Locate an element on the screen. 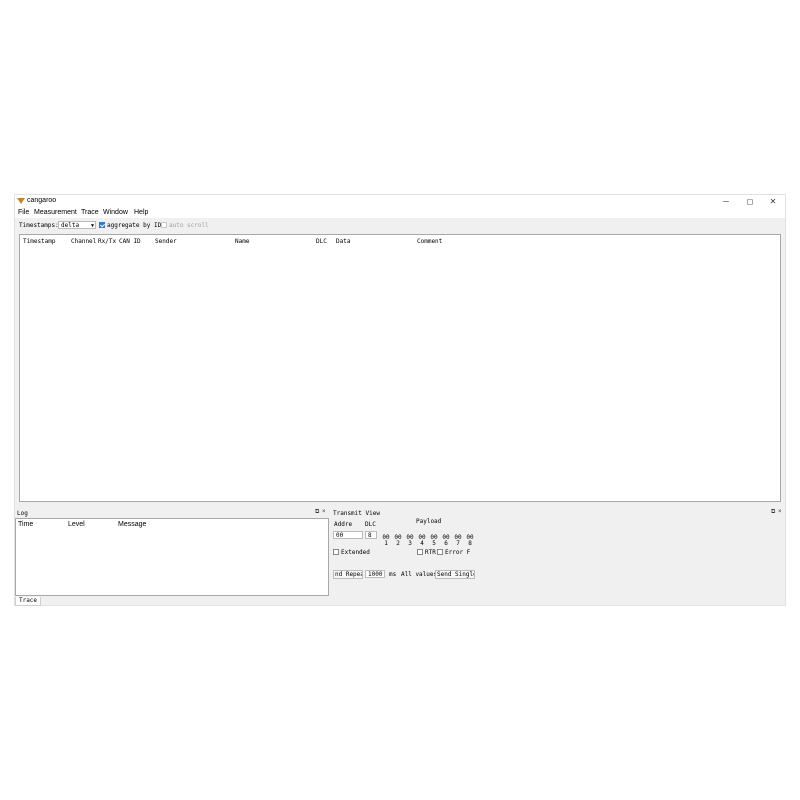 Image resolution: width=800 pixels, height=800 pixels. column-header-rxtx: Rx/Tx is located at coordinates (107, 241).